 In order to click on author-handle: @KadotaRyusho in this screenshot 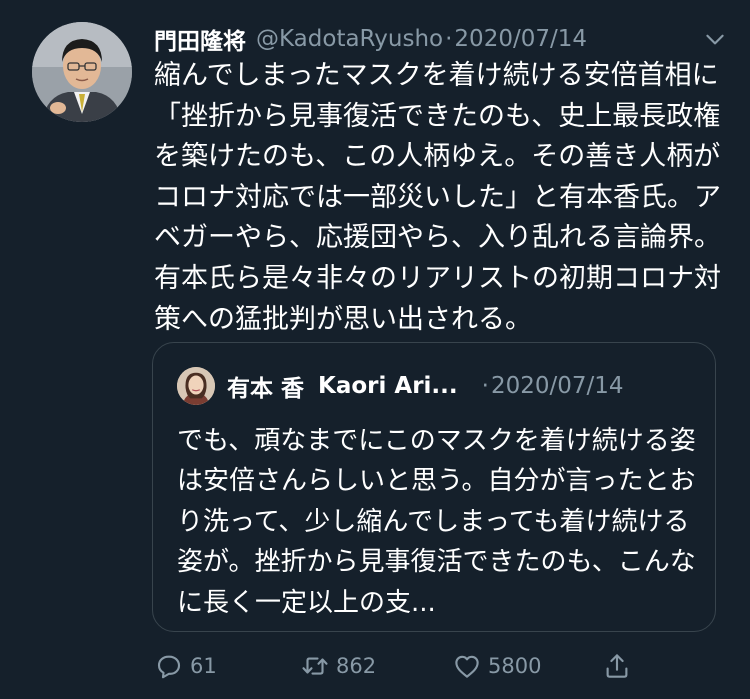, I will do `click(349, 39)`.